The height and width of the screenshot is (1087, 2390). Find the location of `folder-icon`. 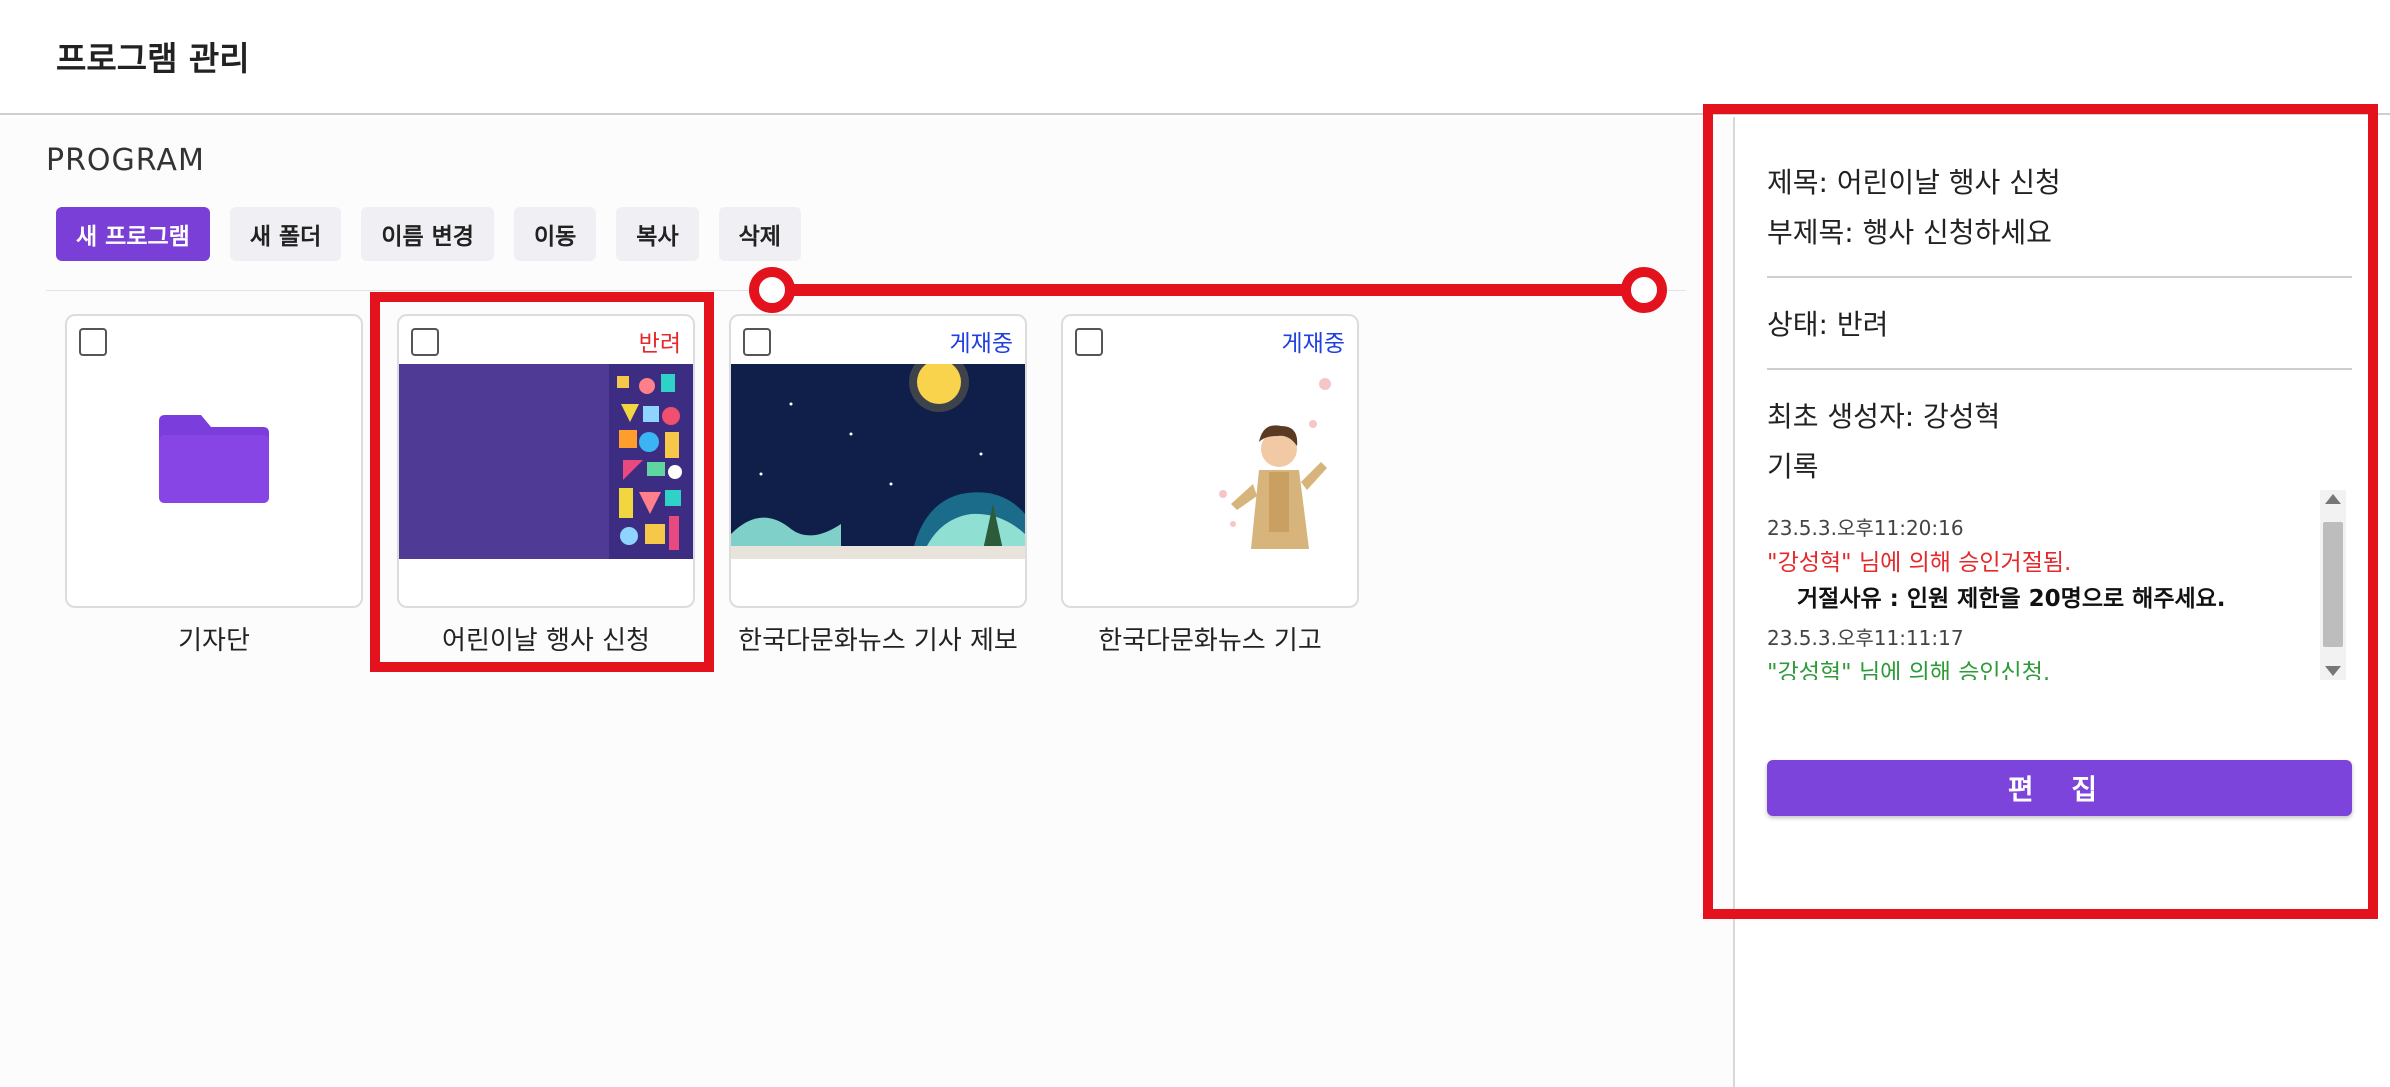

folder-icon is located at coordinates (214, 459).